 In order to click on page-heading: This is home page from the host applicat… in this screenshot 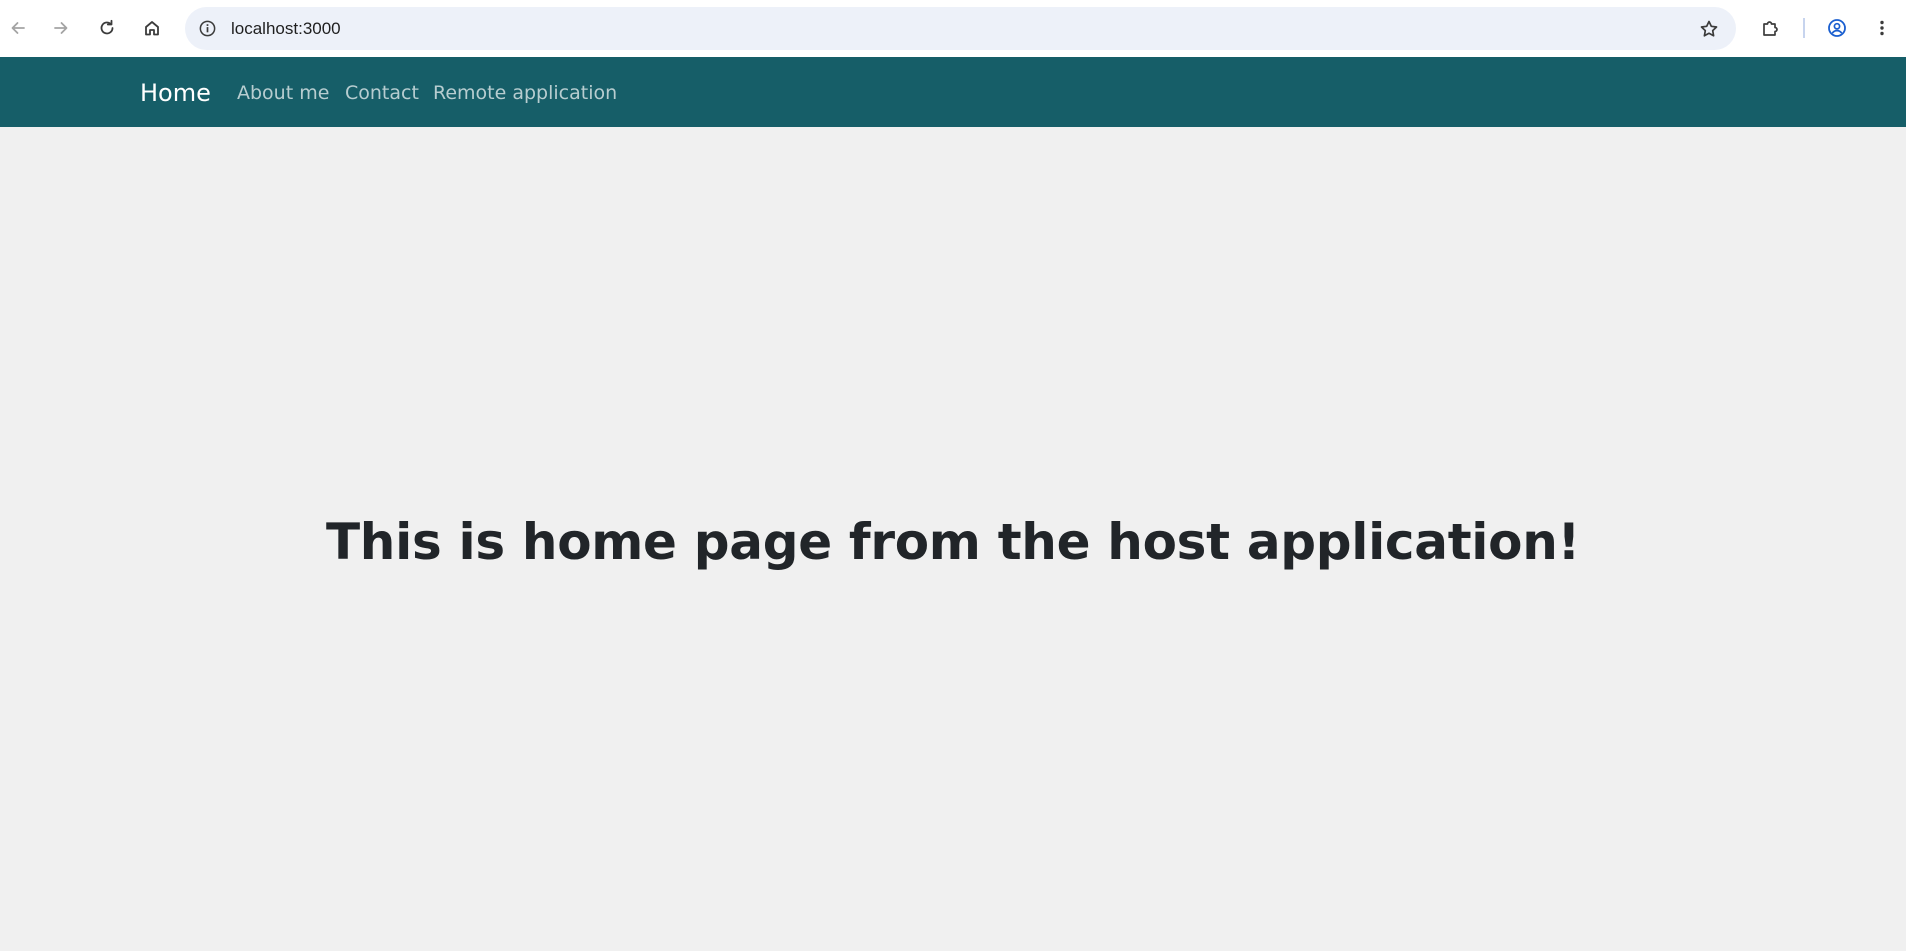, I will do `click(953, 542)`.